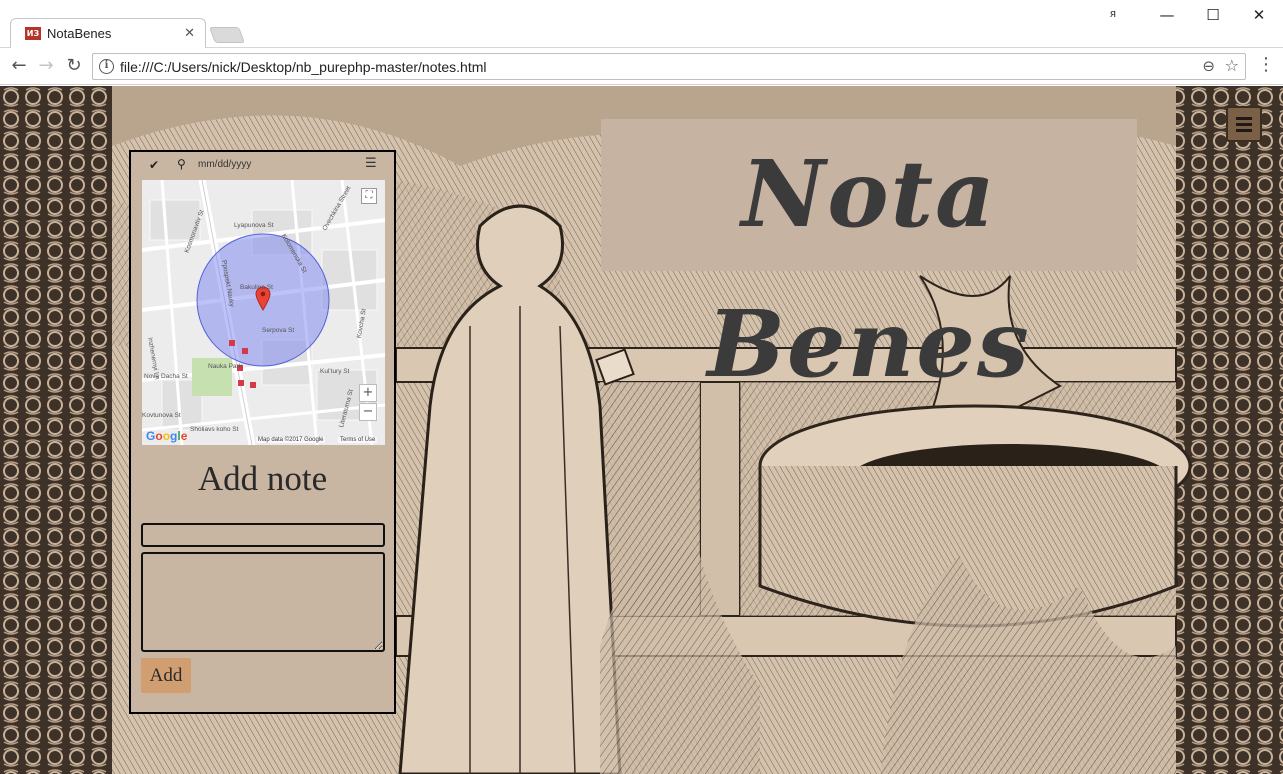  What do you see at coordinates (263, 535) in the screenshot?
I see `note-title-input` at bounding box center [263, 535].